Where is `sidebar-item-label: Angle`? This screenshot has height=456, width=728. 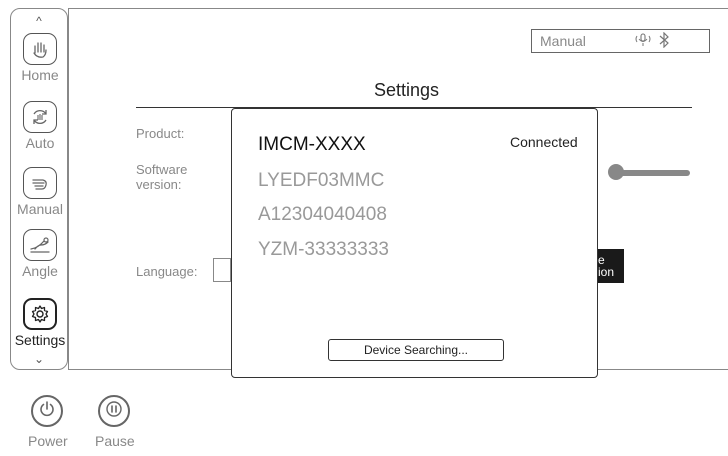 sidebar-item-label: Angle is located at coordinates (40, 271).